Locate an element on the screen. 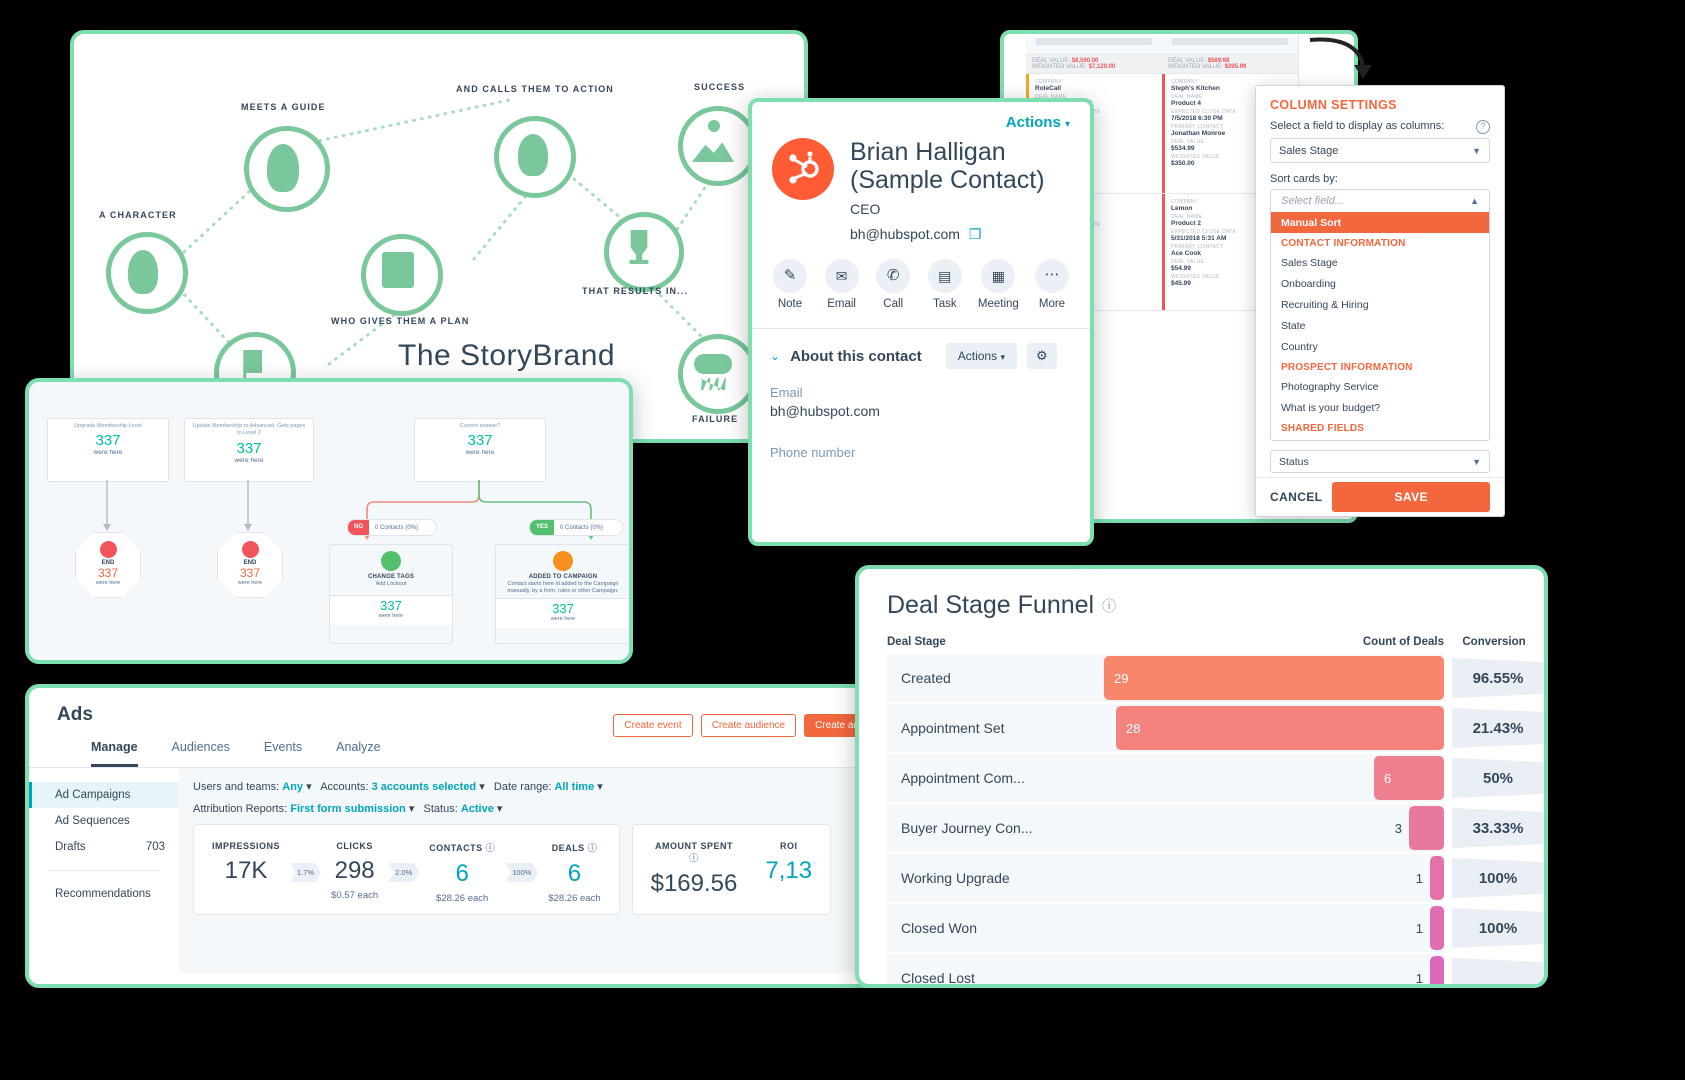 The width and height of the screenshot is (1685, 1080). option-recruiting-hiring: Recruiting & Hiring is located at coordinates (1380, 304).